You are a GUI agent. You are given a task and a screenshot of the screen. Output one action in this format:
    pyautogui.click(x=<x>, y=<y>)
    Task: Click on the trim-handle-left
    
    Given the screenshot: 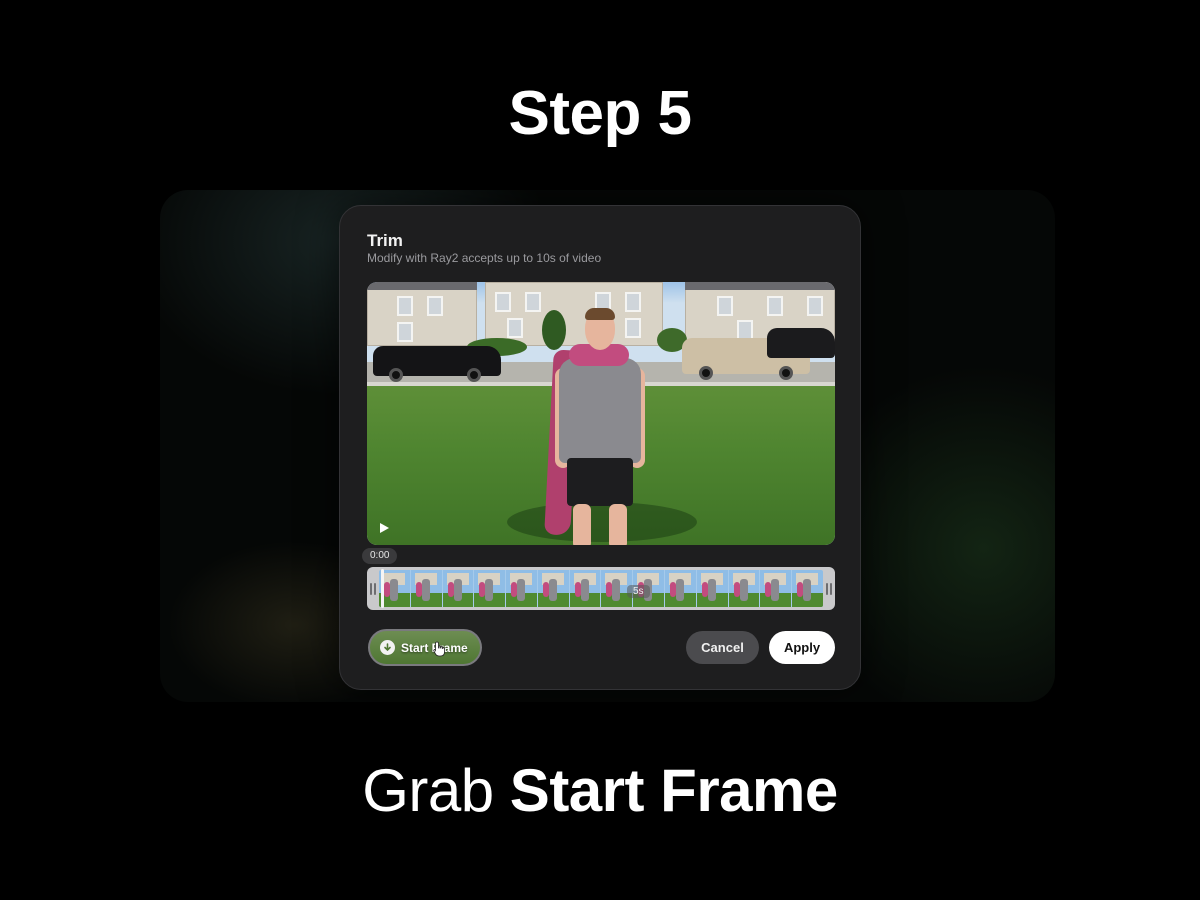 What is the action you would take?
    pyautogui.click(x=373, y=588)
    